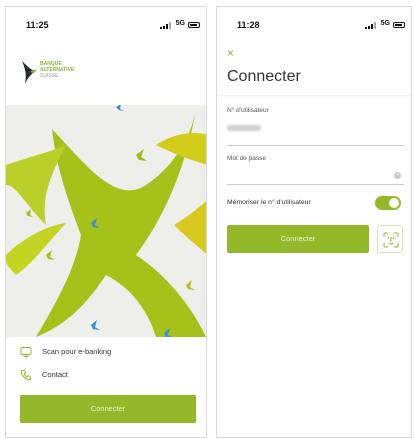  I want to click on password-label: Mot de passe, so click(247, 158).